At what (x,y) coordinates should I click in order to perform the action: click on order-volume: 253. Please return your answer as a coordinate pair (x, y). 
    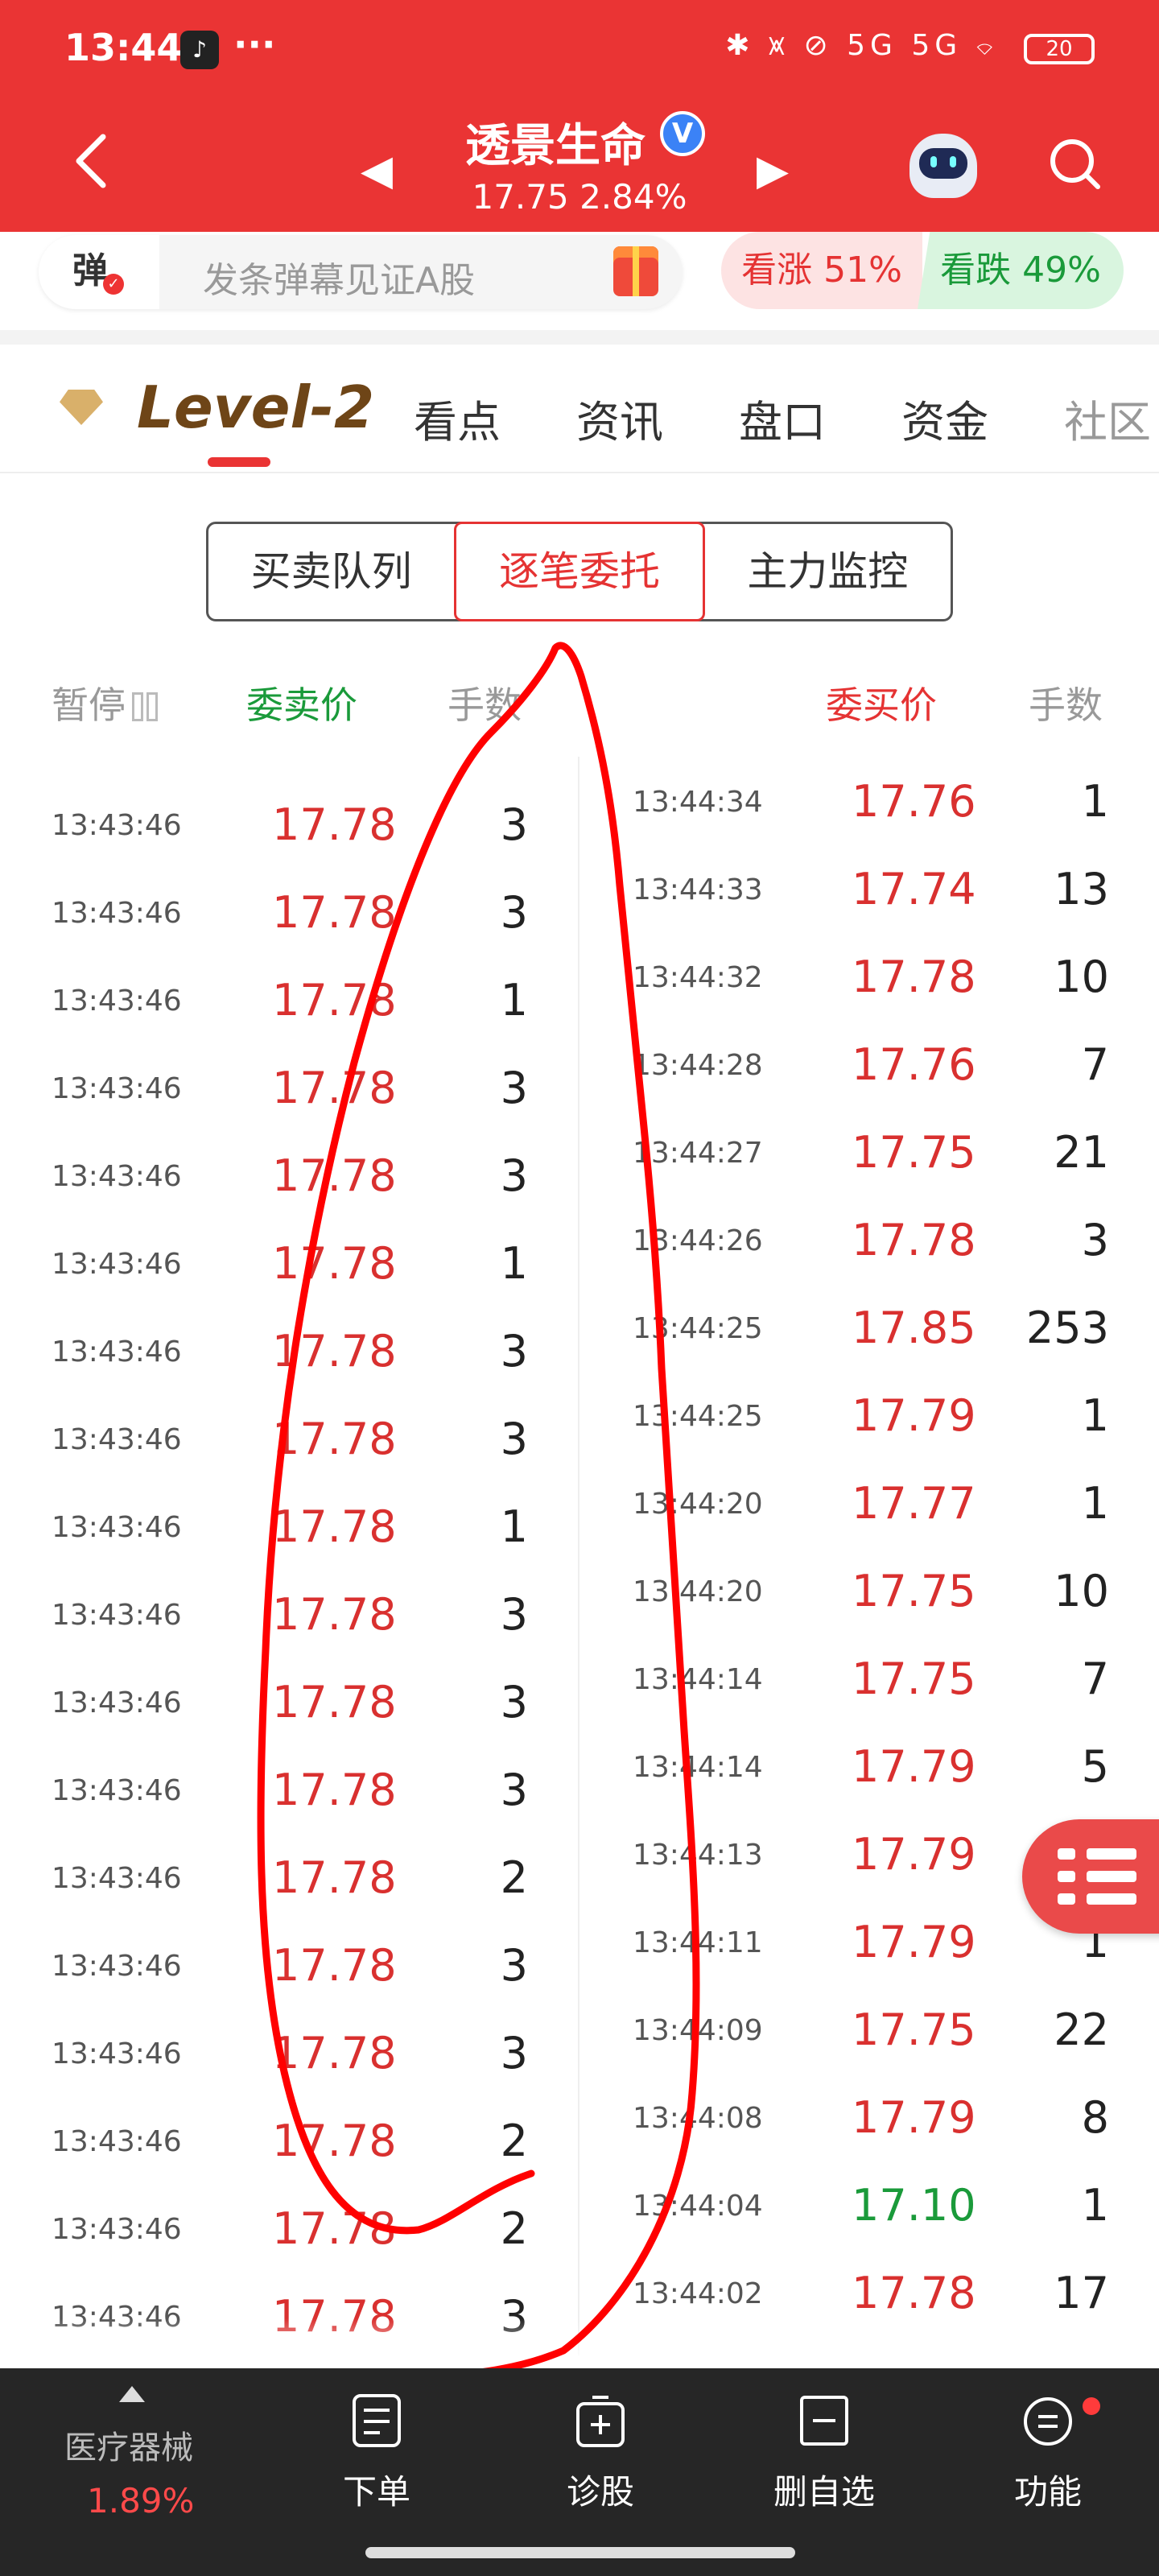
    Looking at the image, I should click on (1067, 1327).